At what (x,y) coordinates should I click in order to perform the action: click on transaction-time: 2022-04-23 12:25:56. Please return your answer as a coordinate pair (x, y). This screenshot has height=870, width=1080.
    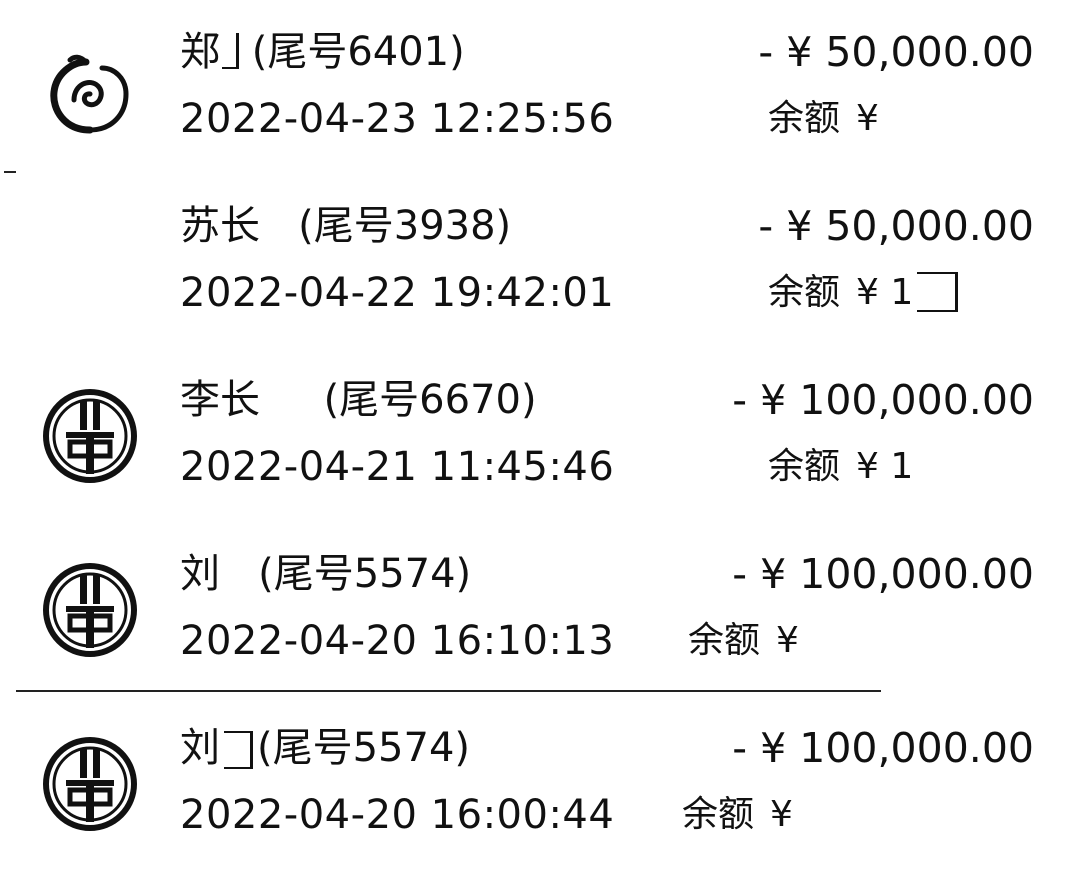
    Looking at the image, I should click on (397, 119).